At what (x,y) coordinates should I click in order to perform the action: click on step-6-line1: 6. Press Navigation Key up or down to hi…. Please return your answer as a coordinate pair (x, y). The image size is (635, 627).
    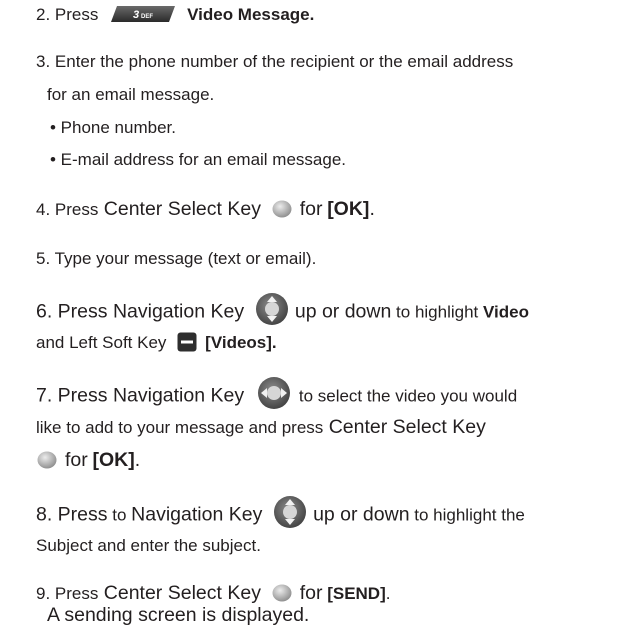
    Looking at the image, I should click on (282, 311).